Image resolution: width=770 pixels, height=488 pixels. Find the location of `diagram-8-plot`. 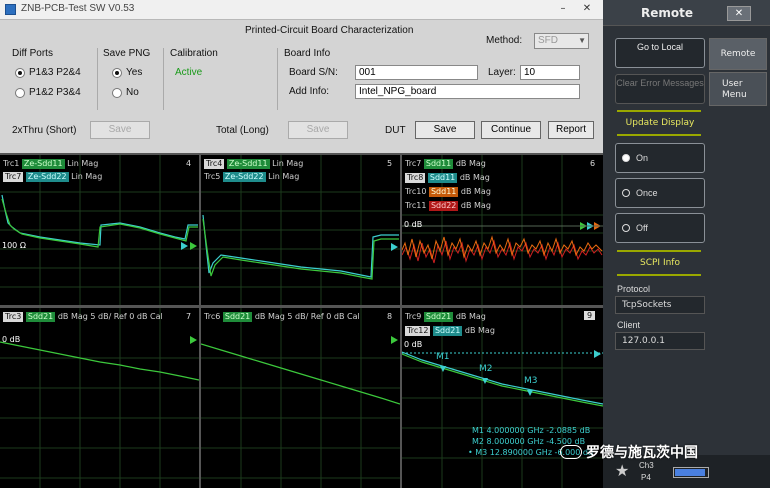

diagram-8-plot is located at coordinates (300, 398).